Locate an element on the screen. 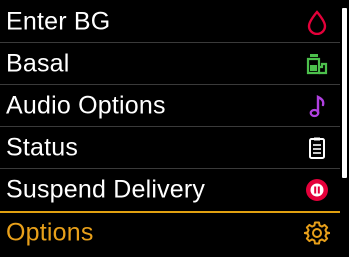 The width and height of the screenshot is (357, 257). screen-edge is located at coordinates (353, 128).